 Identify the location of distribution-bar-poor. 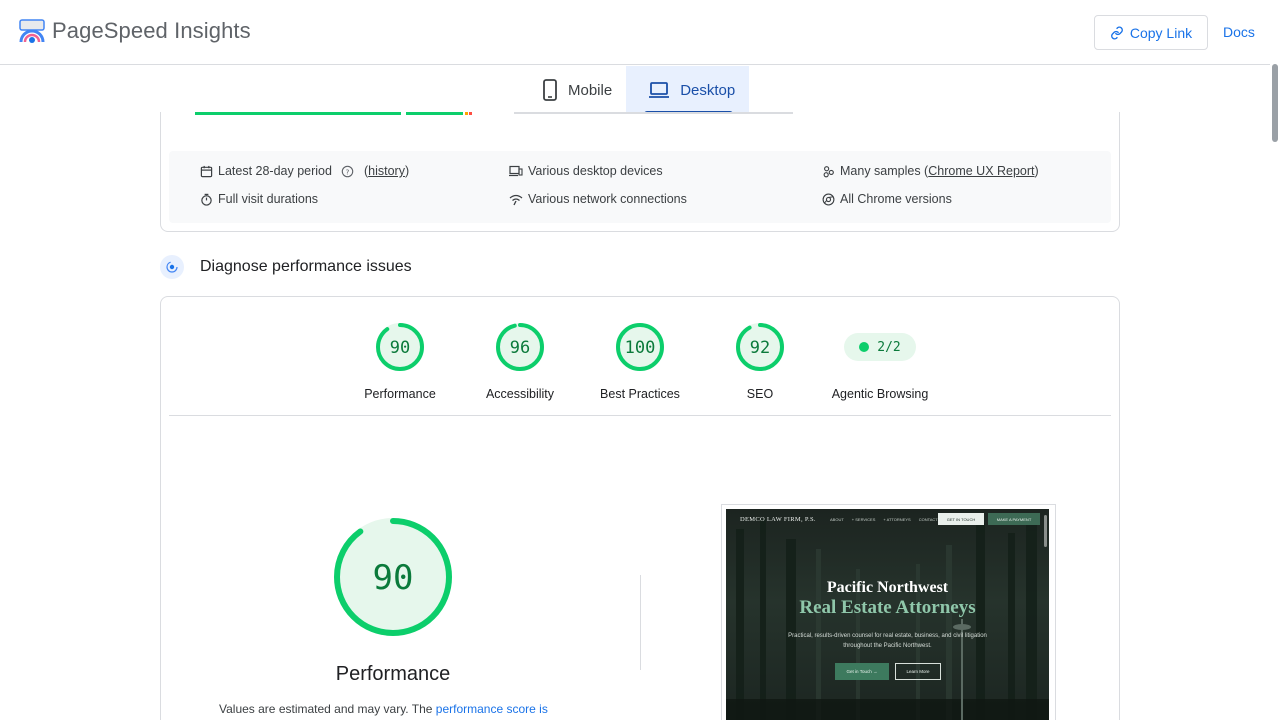
(470, 113).